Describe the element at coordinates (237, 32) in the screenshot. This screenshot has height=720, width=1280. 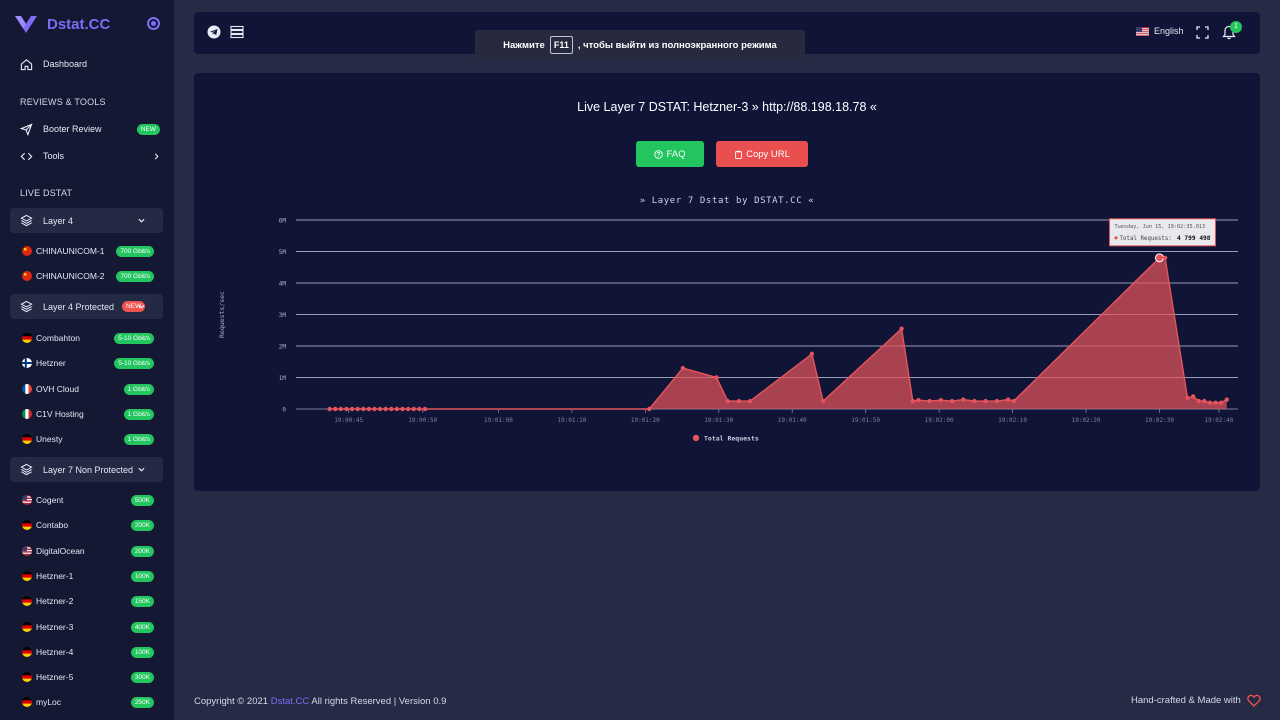
I see `server-icon` at that location.